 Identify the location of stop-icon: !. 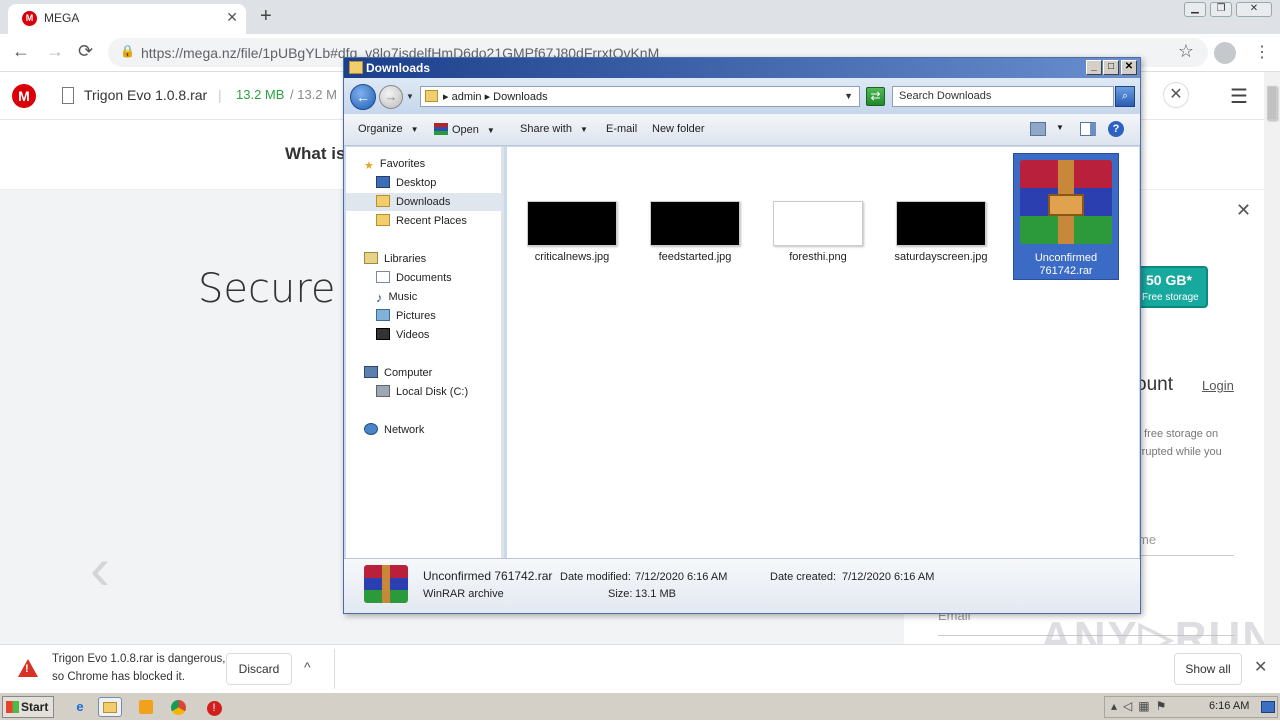
(214, 707).